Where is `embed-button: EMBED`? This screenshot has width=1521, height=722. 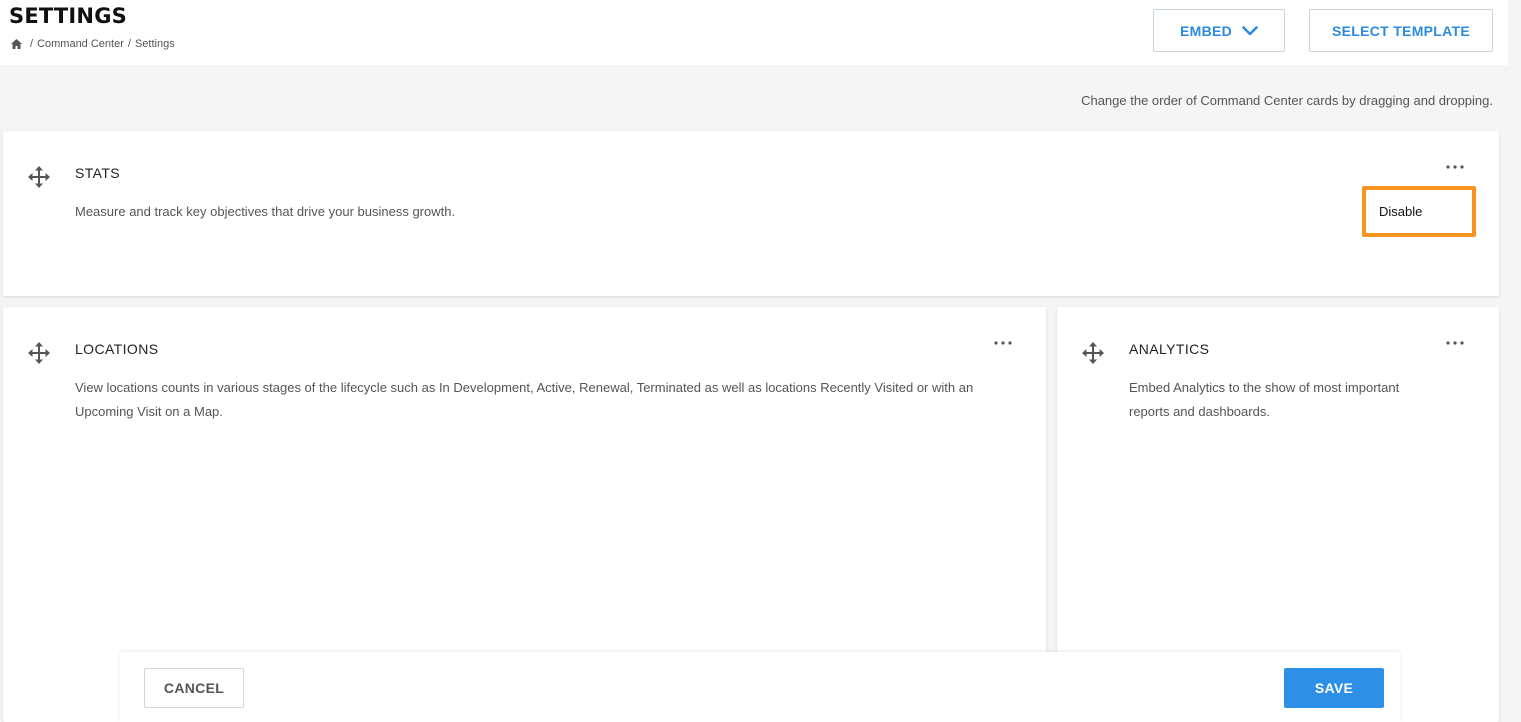 embed-button: EMBED is located at coordinates (1219, 30).